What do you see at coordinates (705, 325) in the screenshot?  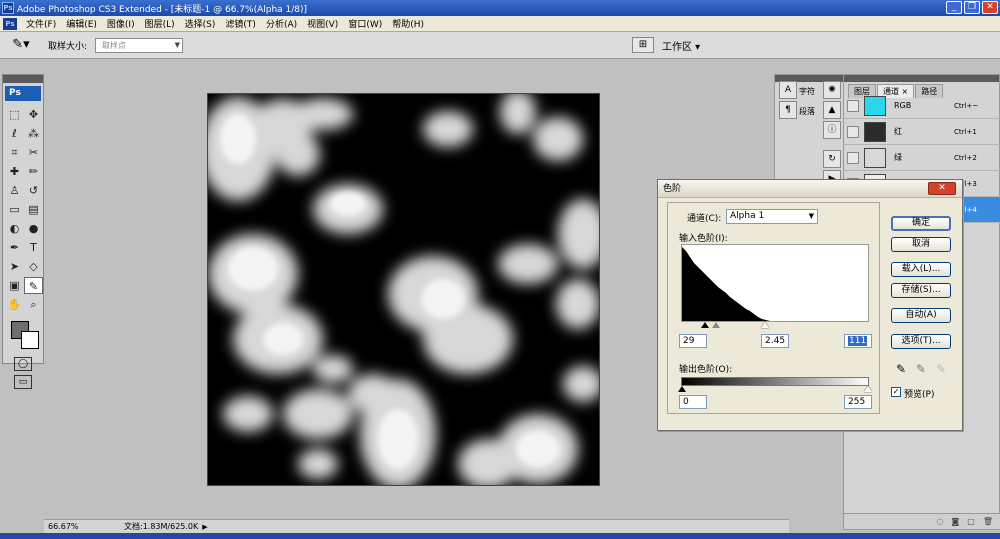 I see `input-black-slider` at bounding box center [705, 325].